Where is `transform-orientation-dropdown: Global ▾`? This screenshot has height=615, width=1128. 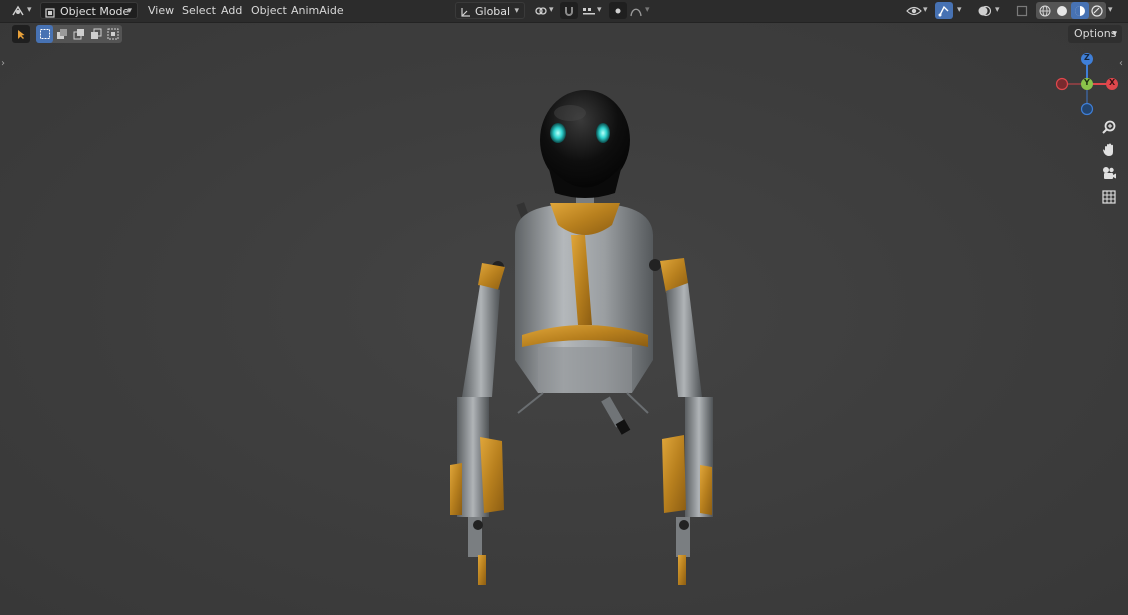 transform-orientation-dropdown: Global ▾ is located at coordinates (490, 10).